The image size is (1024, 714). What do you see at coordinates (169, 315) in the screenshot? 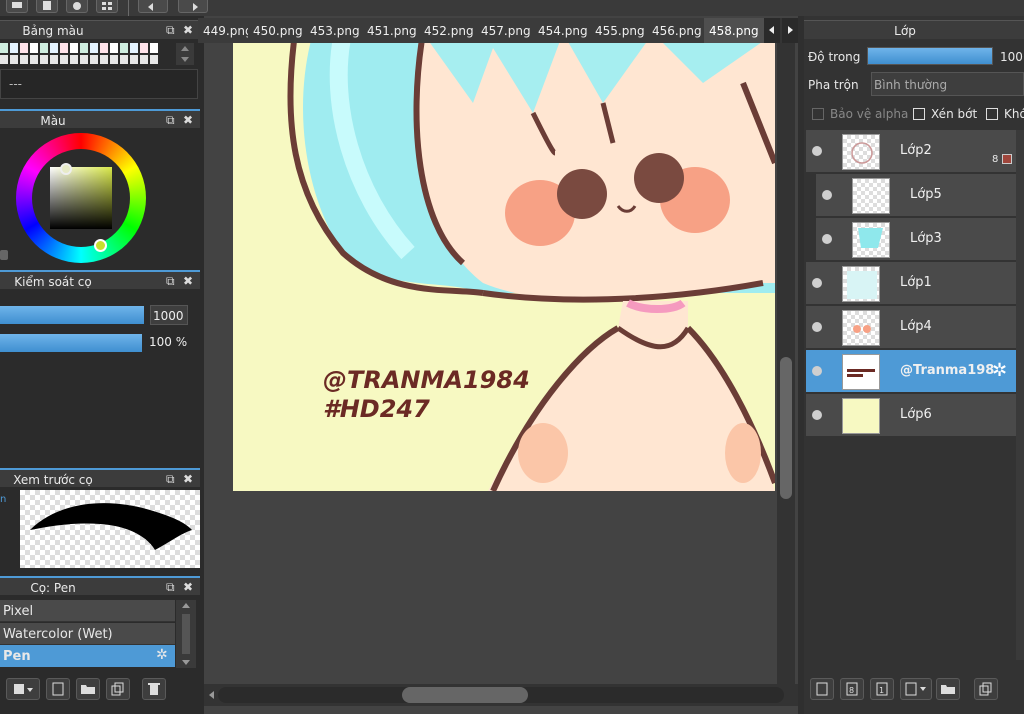
I see `brush-size-field: 1000` at bounding box center [169, 315].